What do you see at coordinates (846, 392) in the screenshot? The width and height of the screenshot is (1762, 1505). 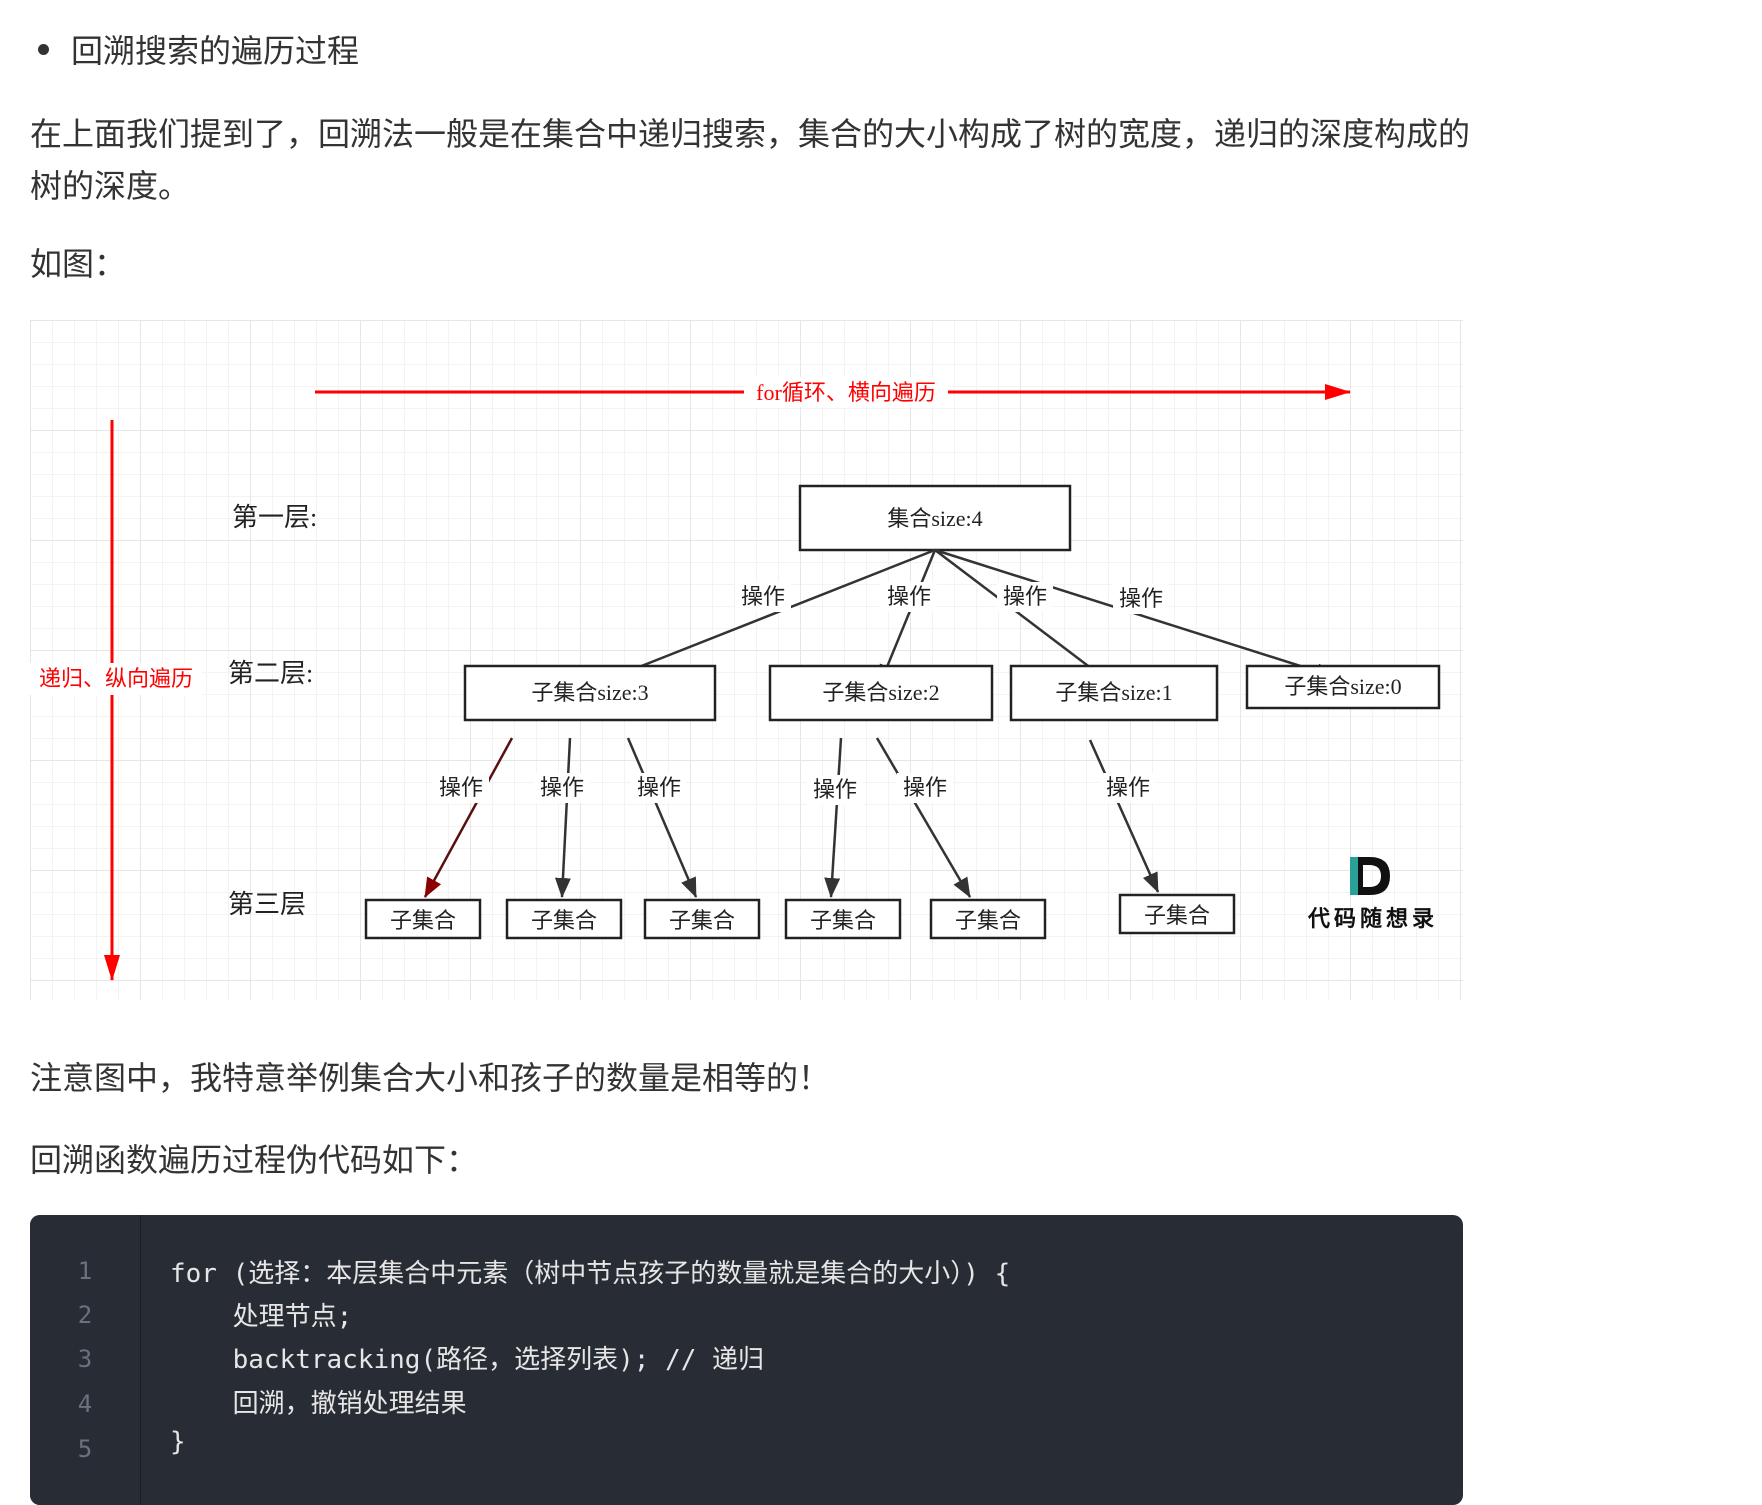 I see `horizontal-traversal-label: for循环、横向遍历` at bounding box center [846, 392].